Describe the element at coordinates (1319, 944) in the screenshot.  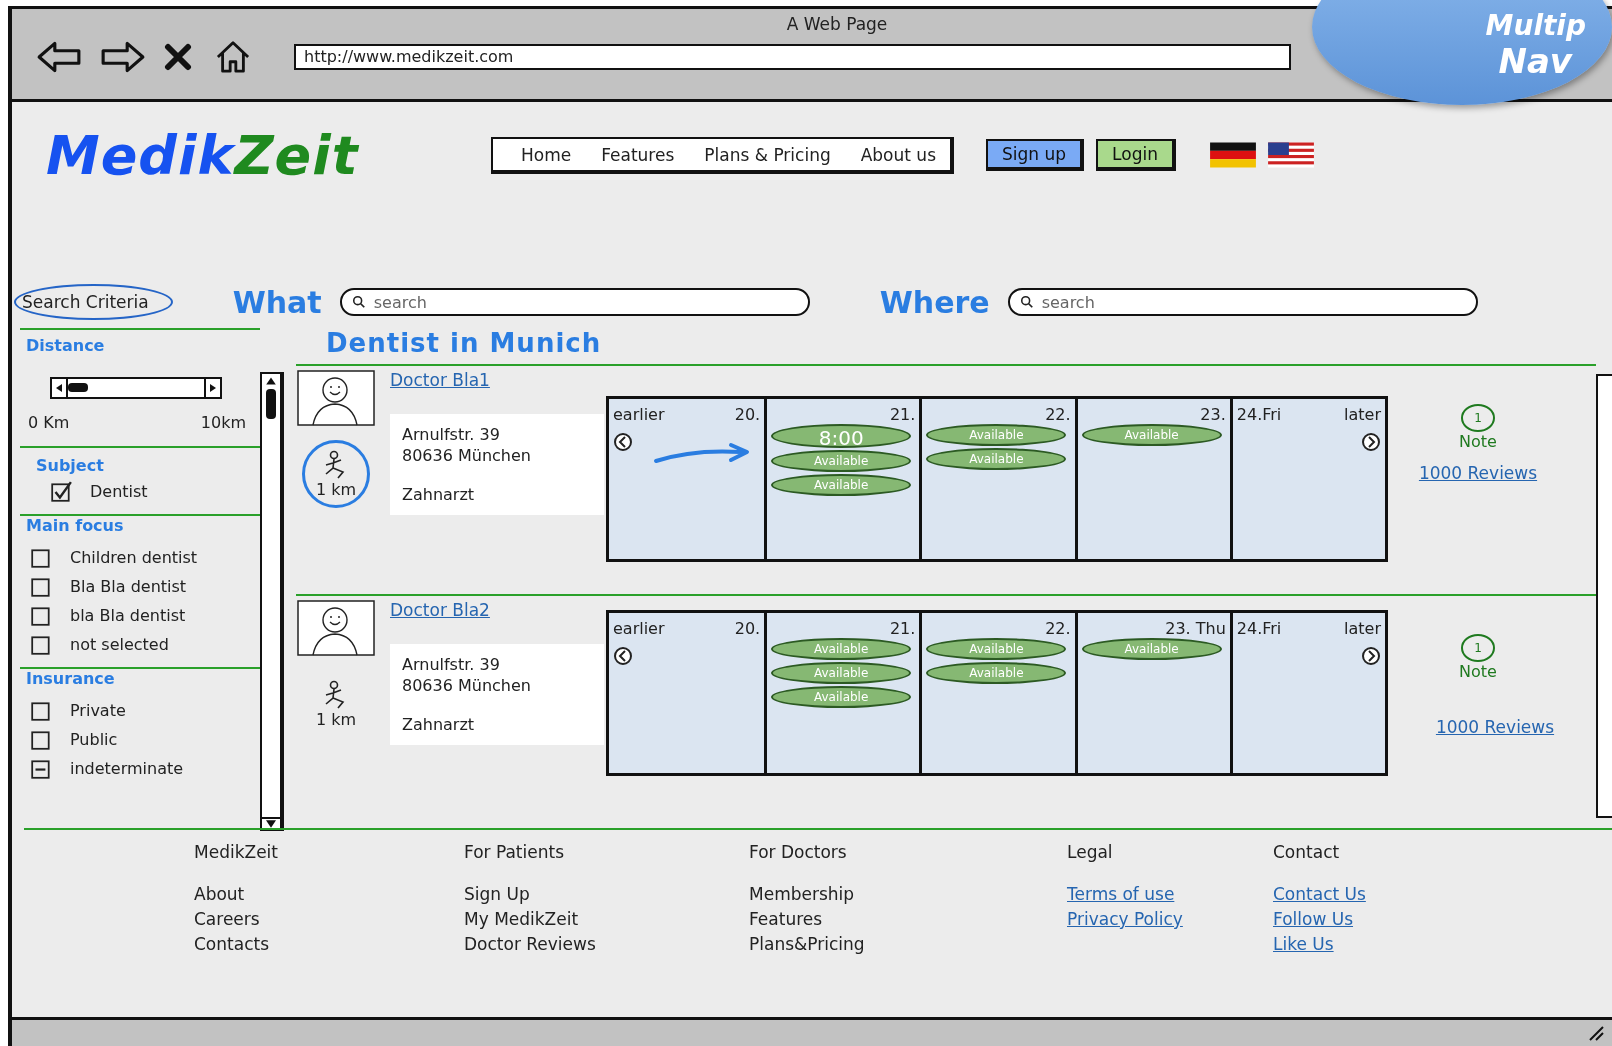
I see `footer-link: Like Us` at that location.